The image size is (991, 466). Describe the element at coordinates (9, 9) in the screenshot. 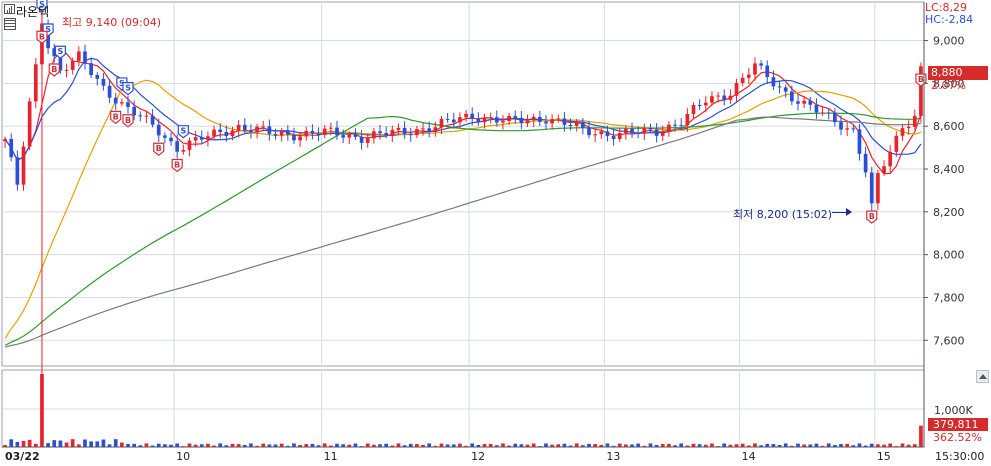

I see `chart-icon` at that location.